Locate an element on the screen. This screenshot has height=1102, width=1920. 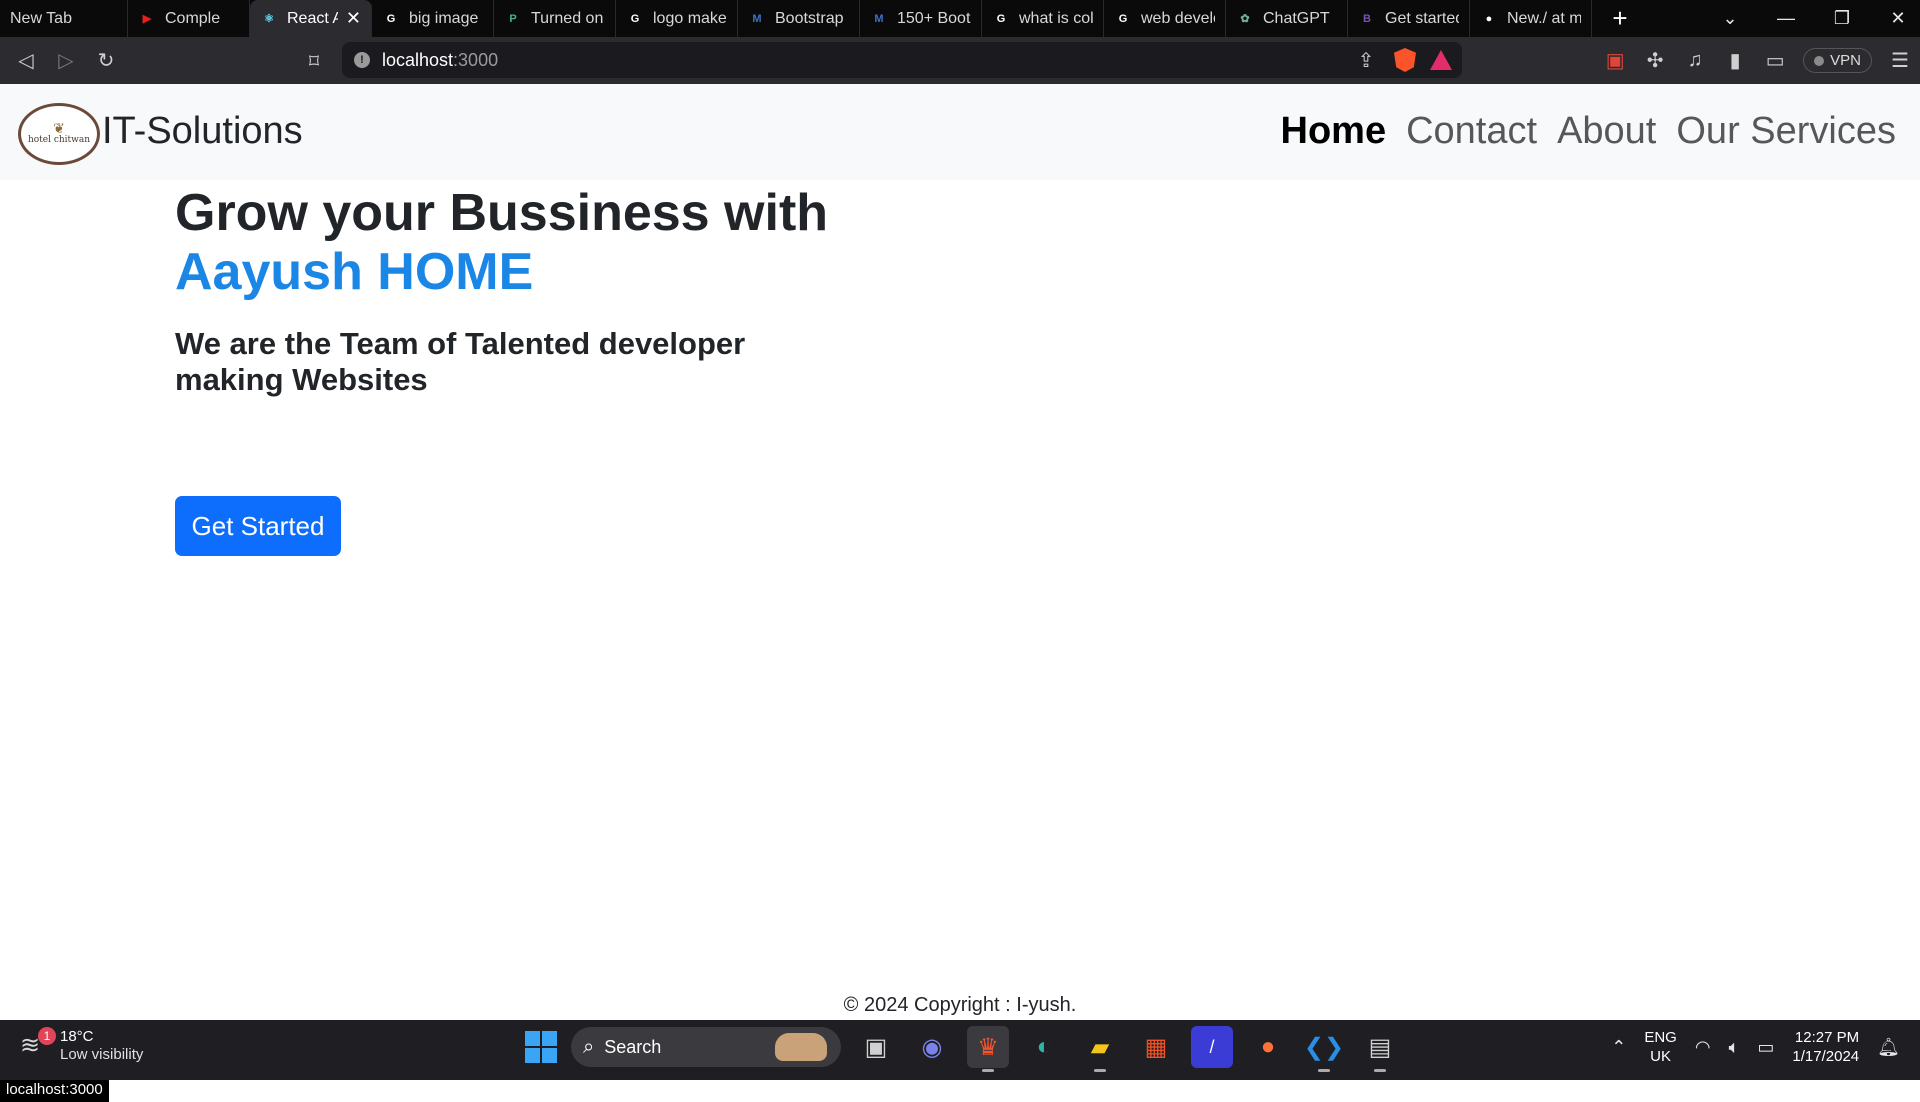
logo-text: hotel chitwan is located at coordinates (59, 140).